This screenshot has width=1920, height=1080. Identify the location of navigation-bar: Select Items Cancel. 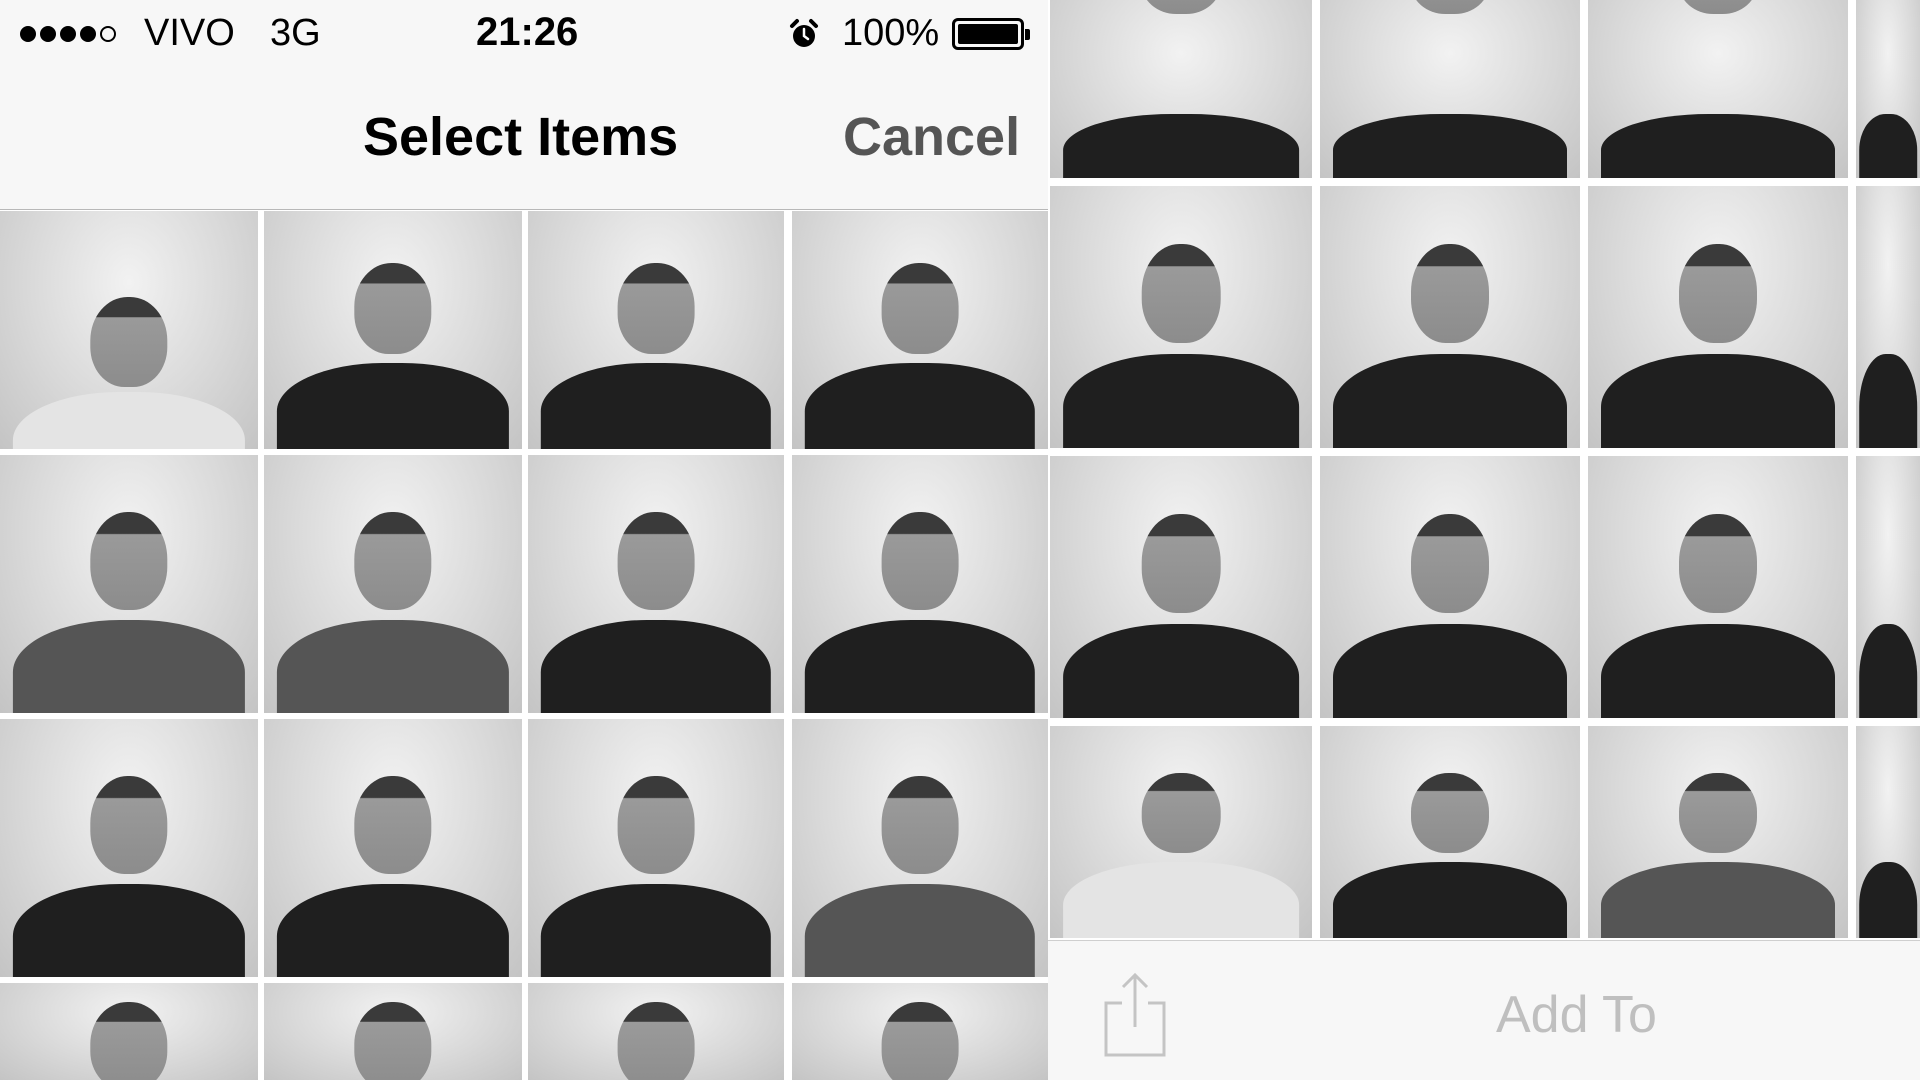
(524, 139).